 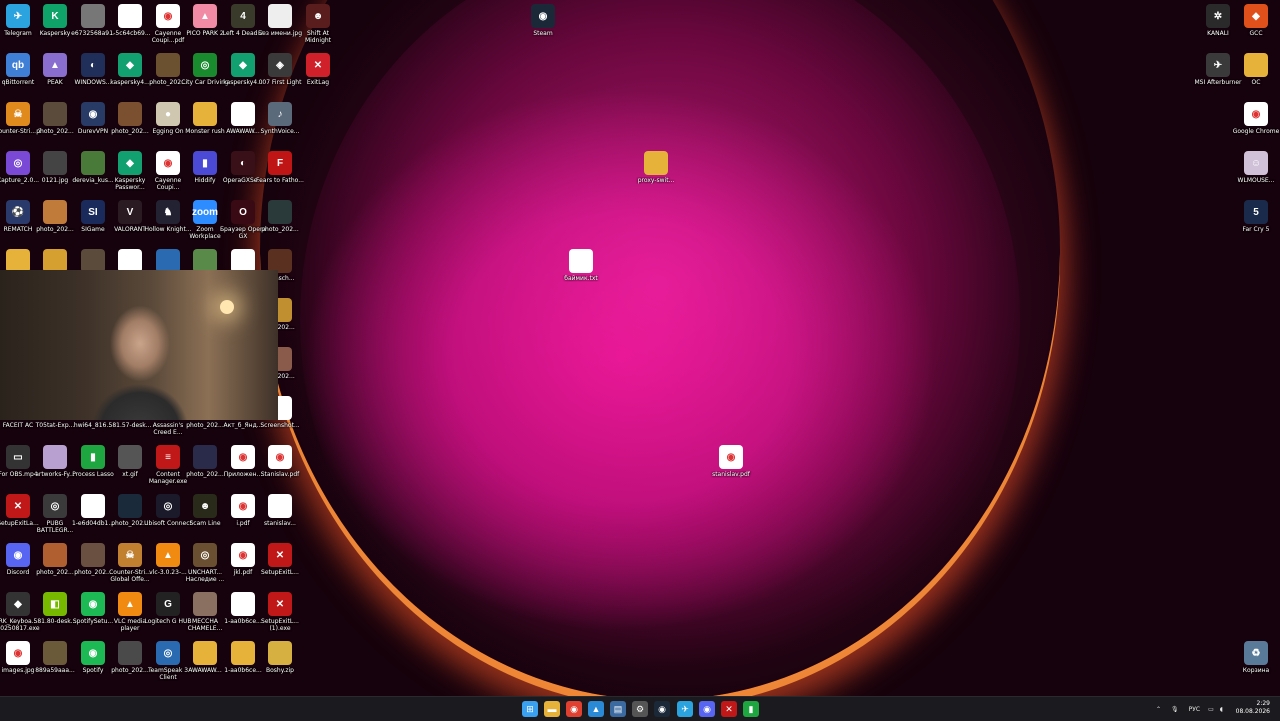 What do you see at coordinates (685, 709) in the screenshot?
I see `telegram-icon: ✈` at bounding box center [685, 709].